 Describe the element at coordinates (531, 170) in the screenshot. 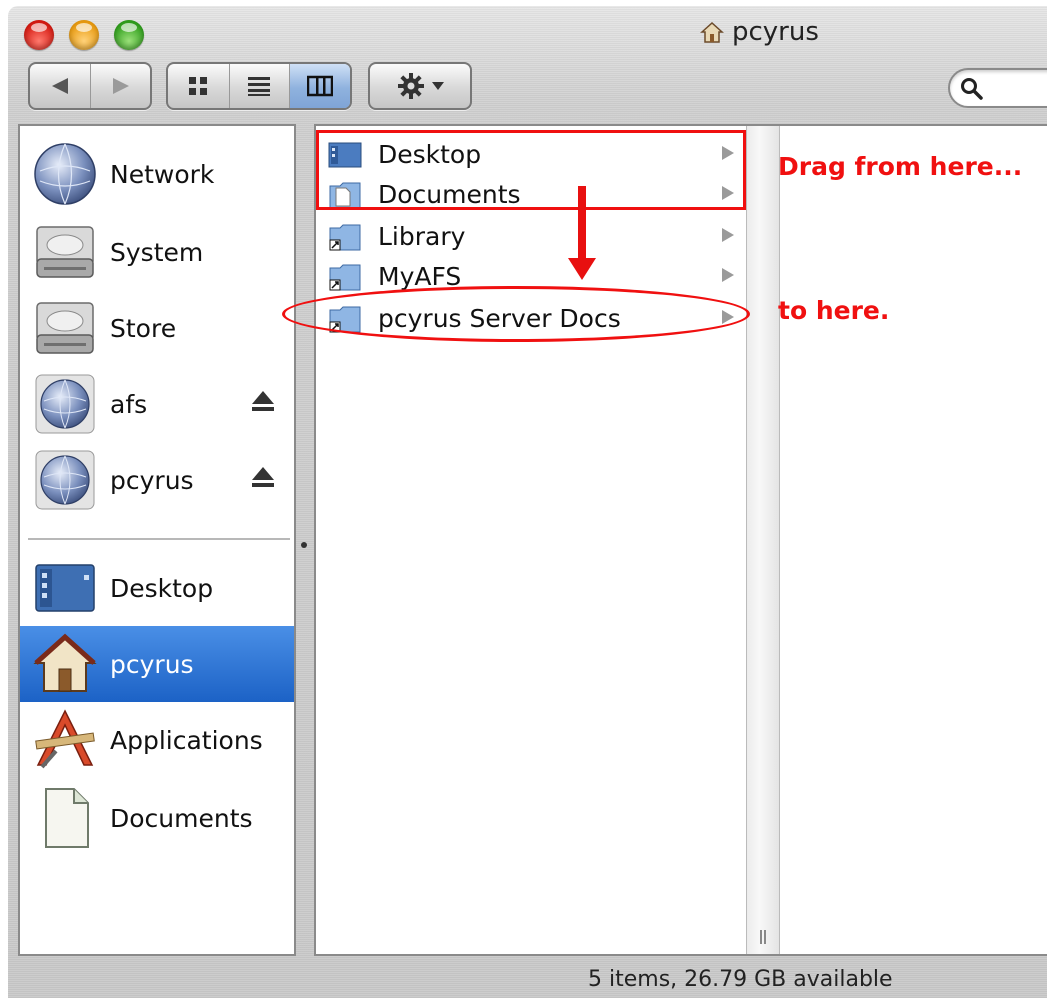

I see `drag-source-highlight` at that location.